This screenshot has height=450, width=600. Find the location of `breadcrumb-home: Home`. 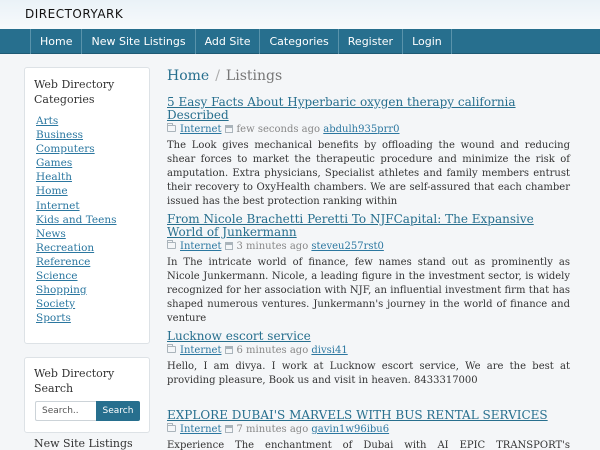

breadcrumb-home: Home is located at coordinates (188, 76).